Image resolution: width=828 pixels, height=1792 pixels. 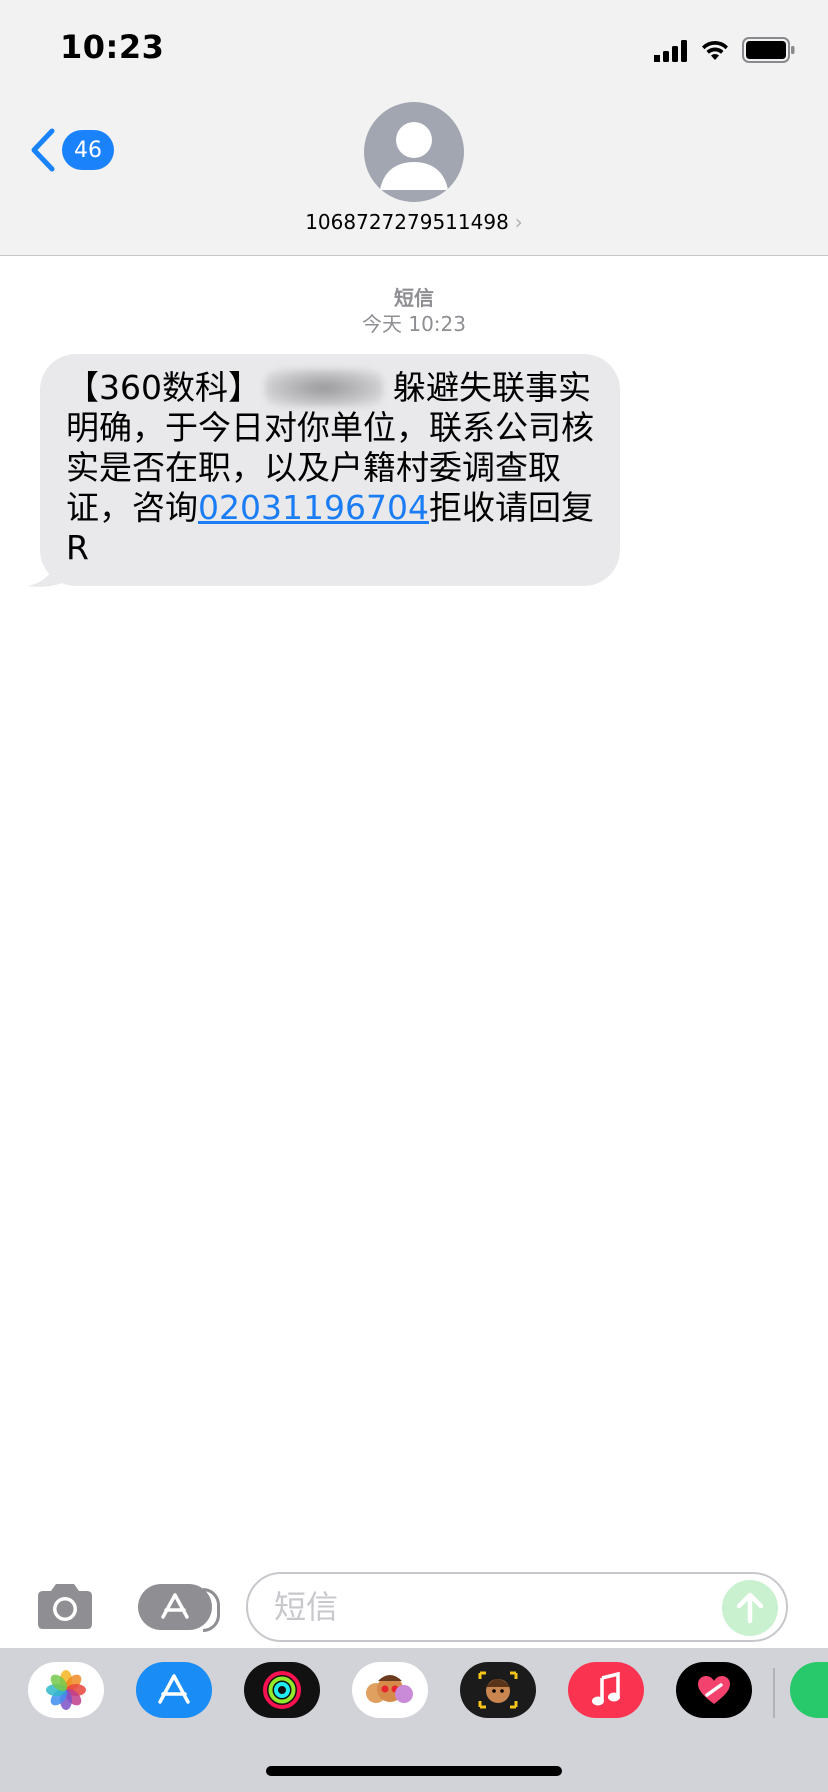 What do you see at coordinates (324, 388) in the screenshot?
I see `redacted-name` at bounding box center [324, 388].